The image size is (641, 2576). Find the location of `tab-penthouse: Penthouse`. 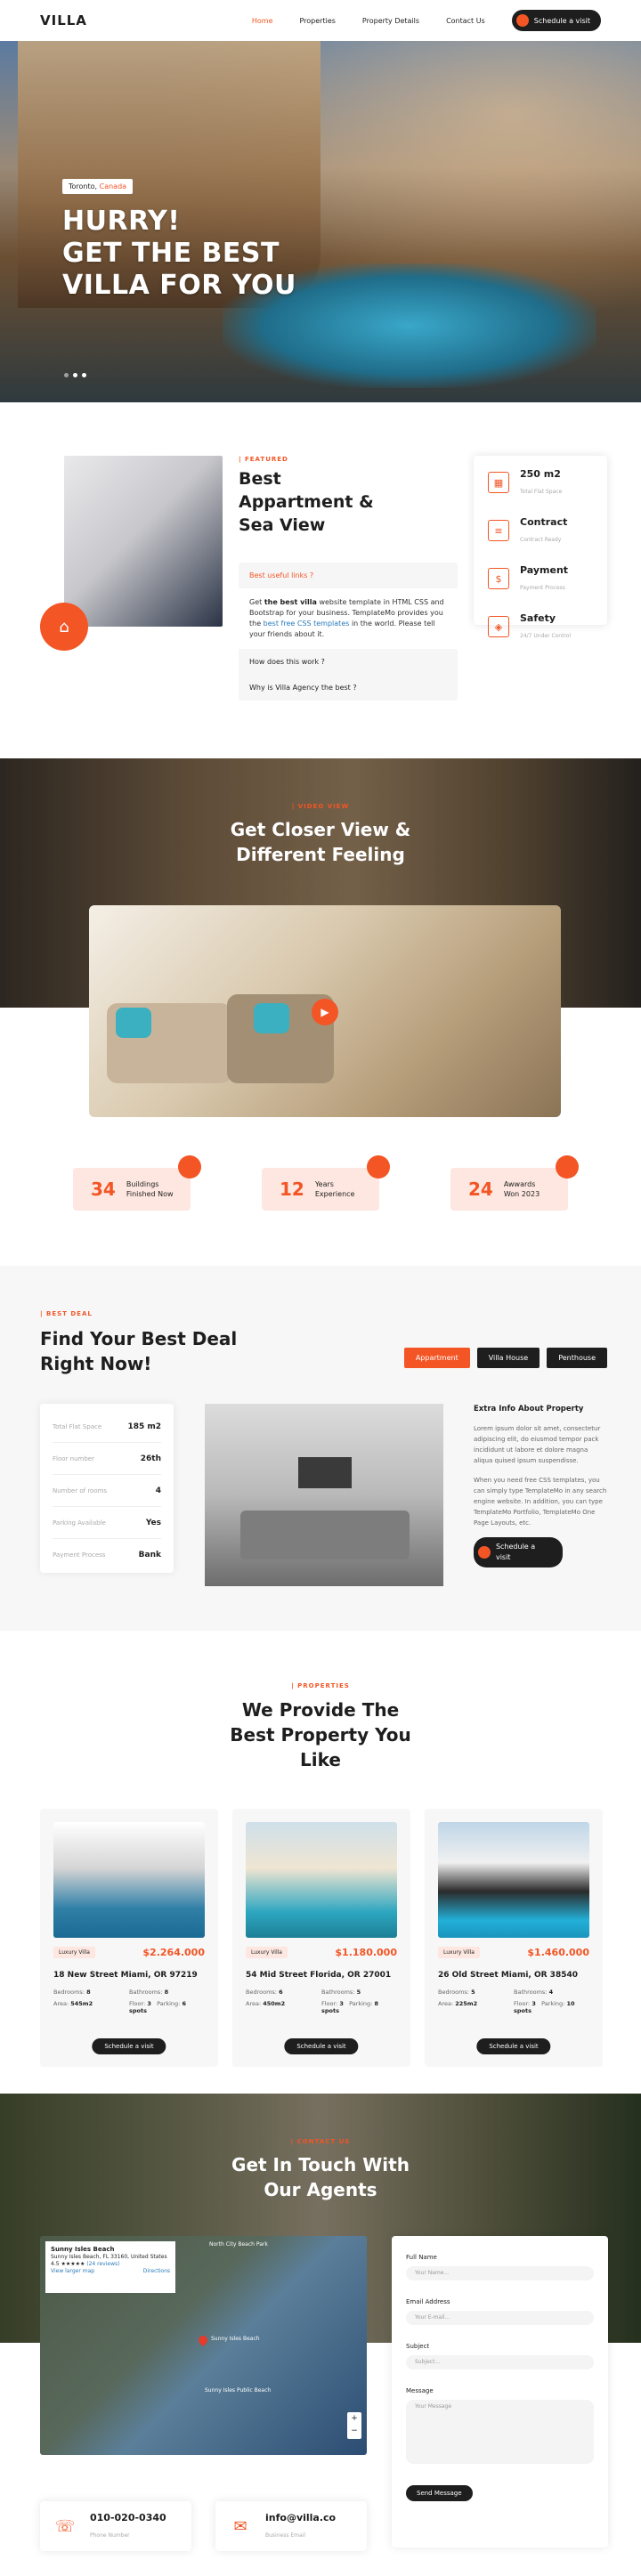

tab-penthouse: Penthouse is located at coordinates (577, 1358).